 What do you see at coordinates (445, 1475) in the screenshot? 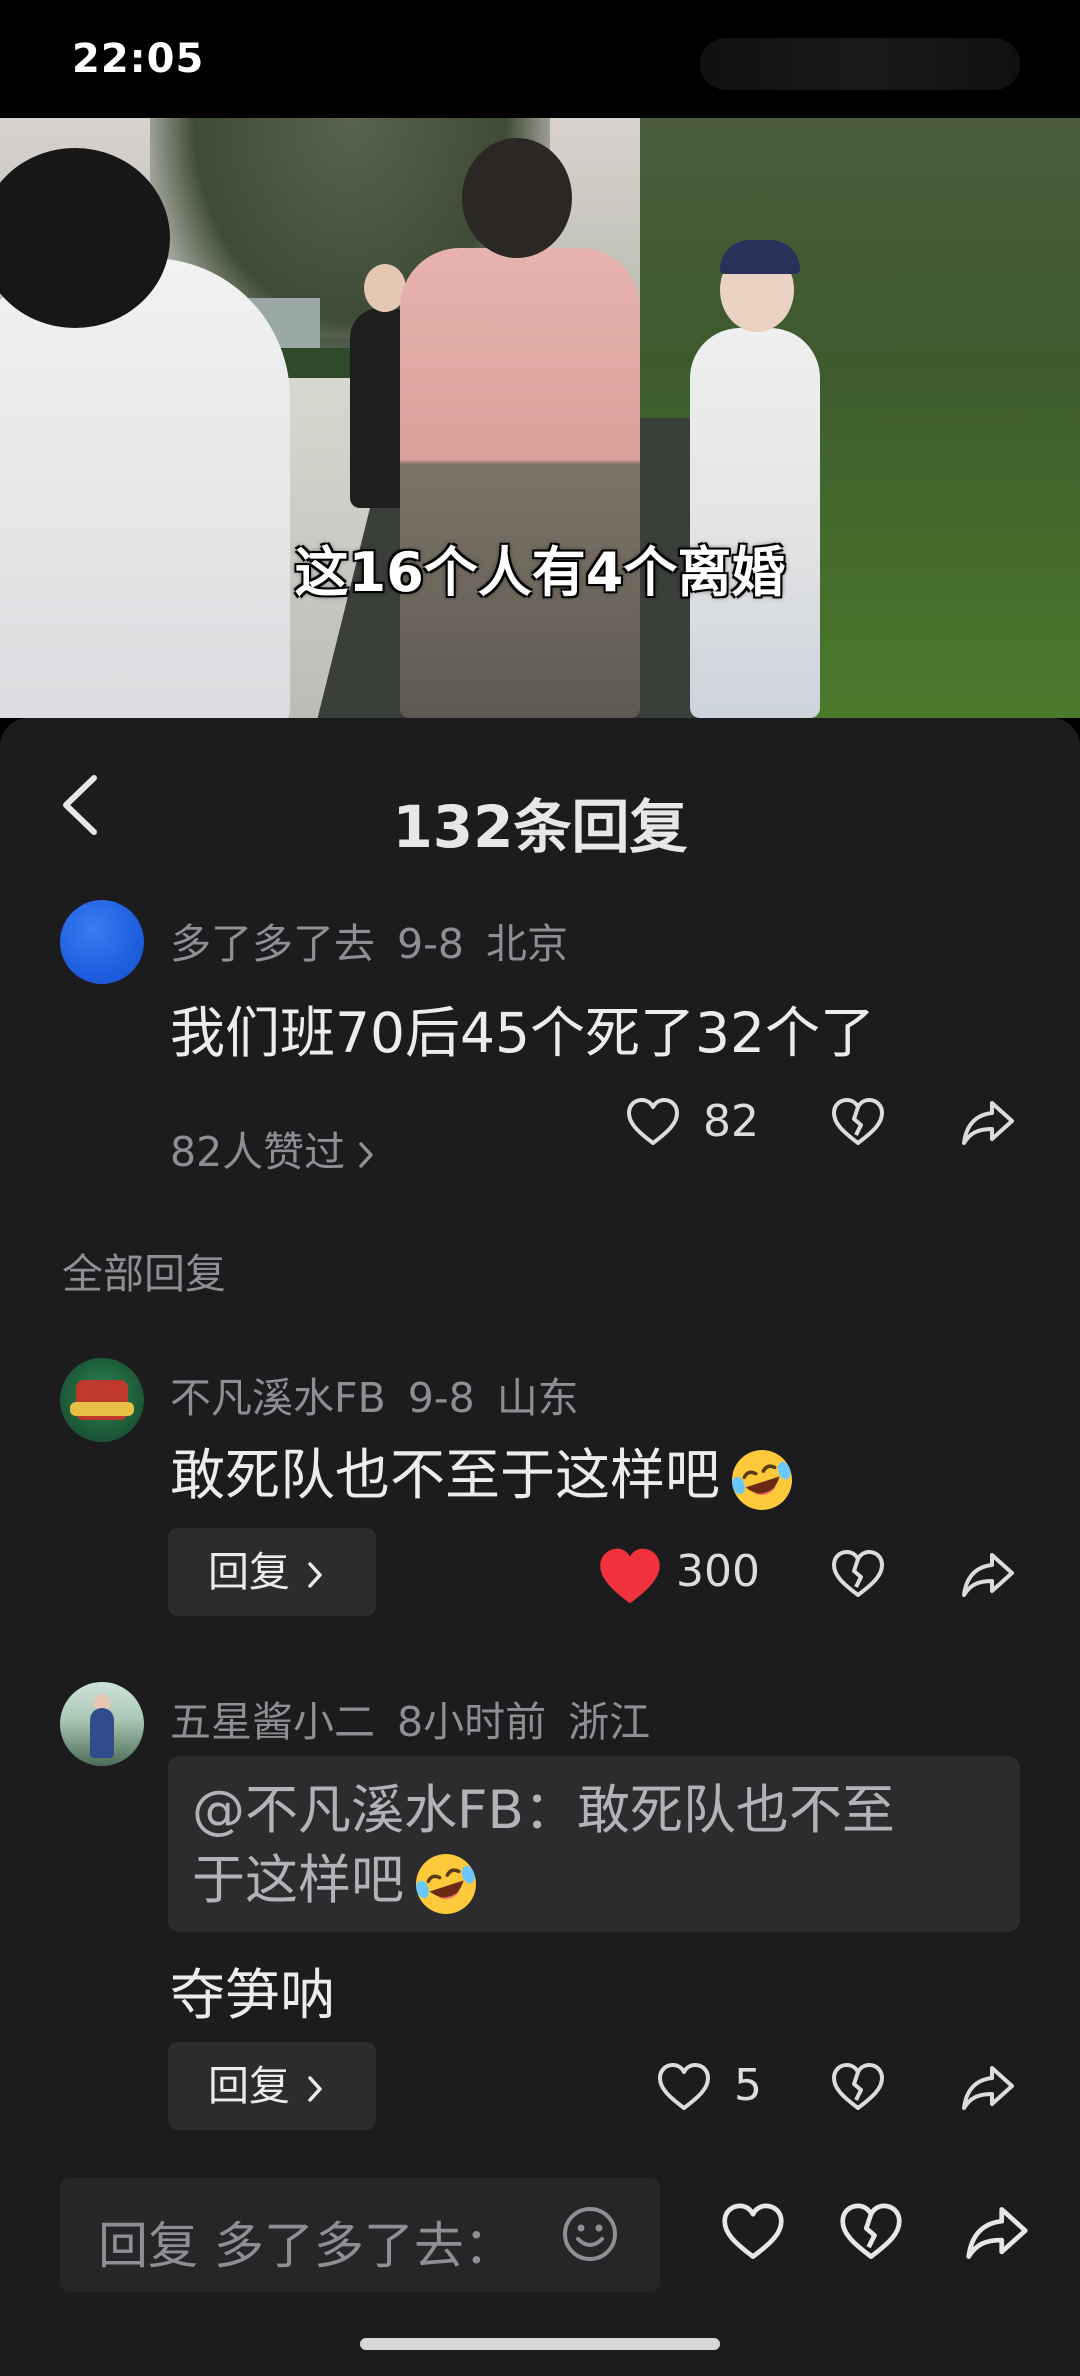
I see `reply-text-content: 敢死队也不至于这样吧` at bounding box center [445, 1475].